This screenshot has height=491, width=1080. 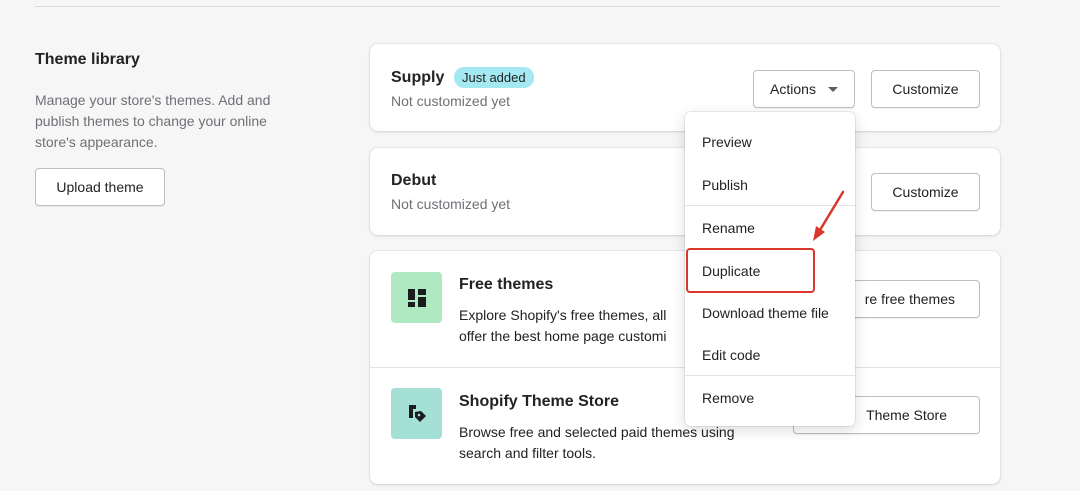 What do you see at coordinates (829, 215) in the screenshot?
I see `annotation-arrow-icon` at bounding box center [829, 215].